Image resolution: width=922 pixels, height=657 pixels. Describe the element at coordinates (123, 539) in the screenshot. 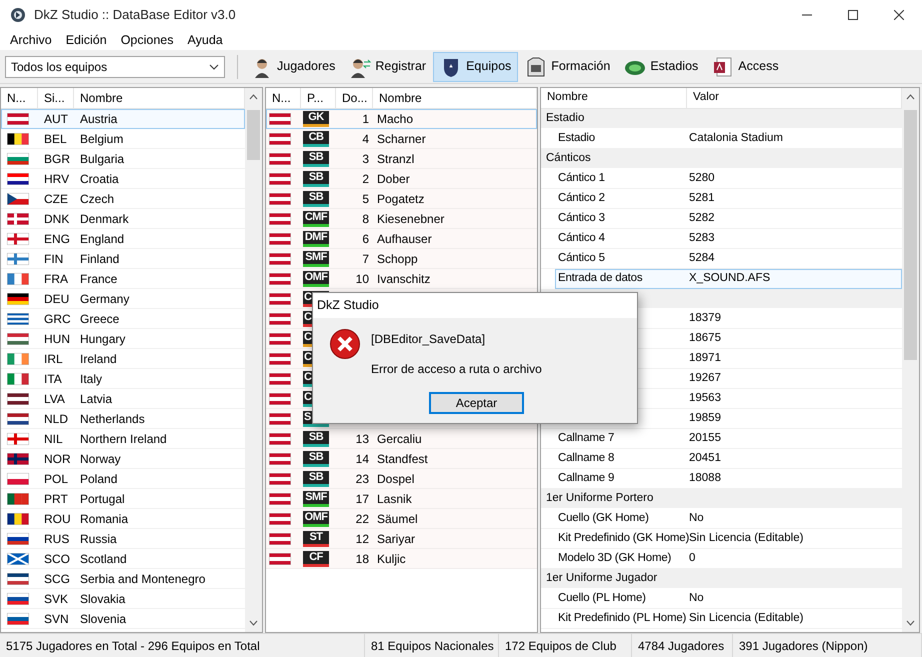

I see `team-row: RUS Russia` at that location.